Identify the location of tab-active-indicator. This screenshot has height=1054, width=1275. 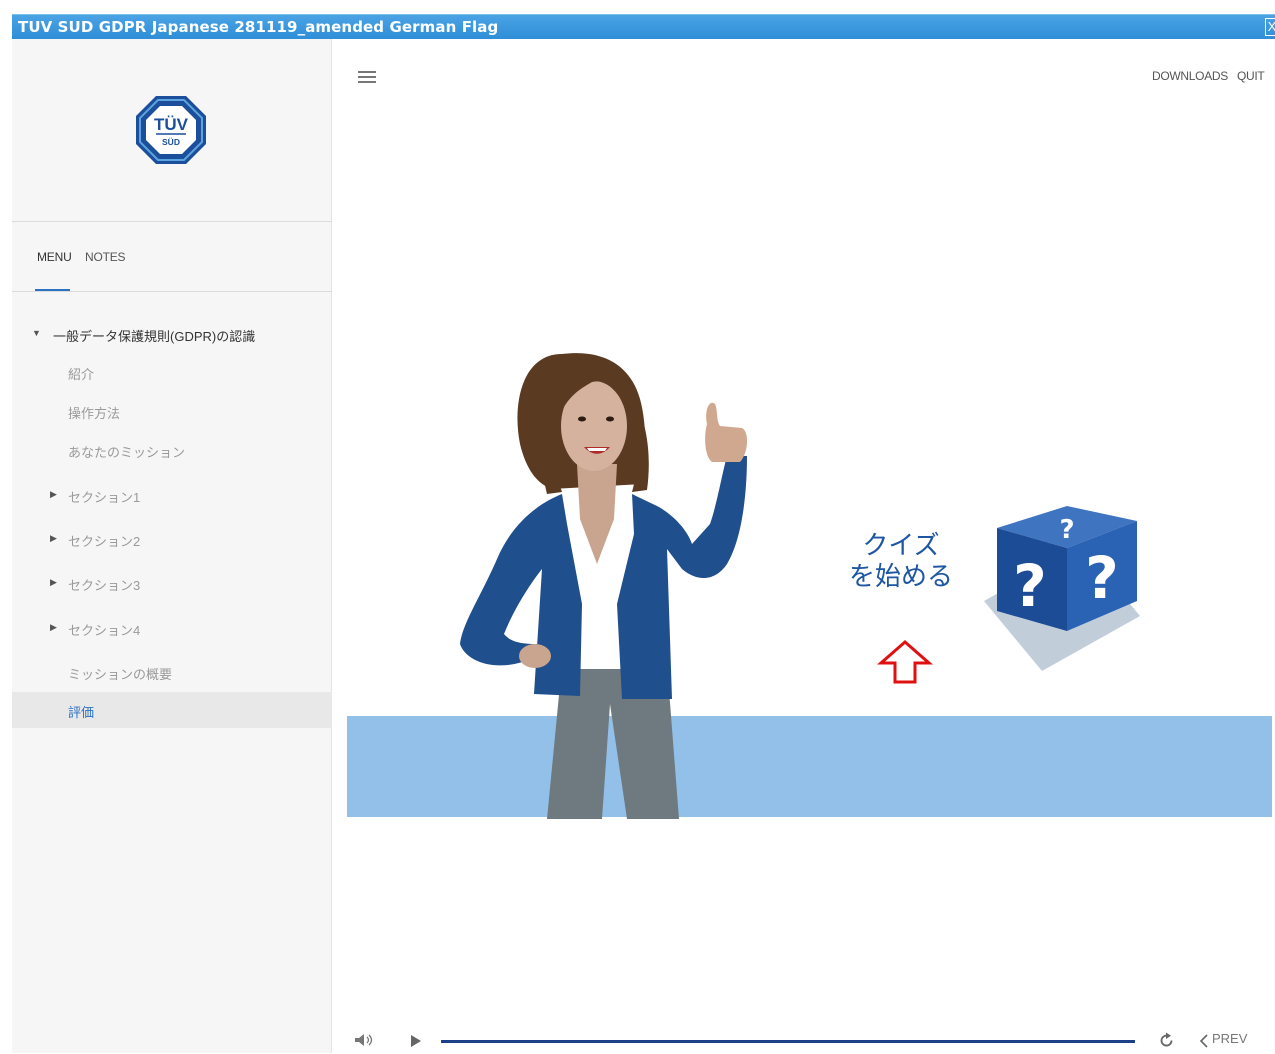
(52, 290).